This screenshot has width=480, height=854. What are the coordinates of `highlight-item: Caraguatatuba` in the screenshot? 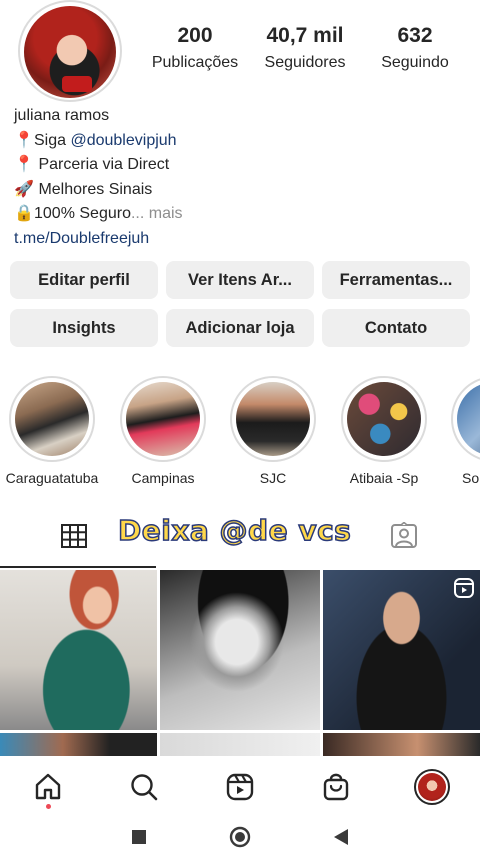 It's located at (52, 431).